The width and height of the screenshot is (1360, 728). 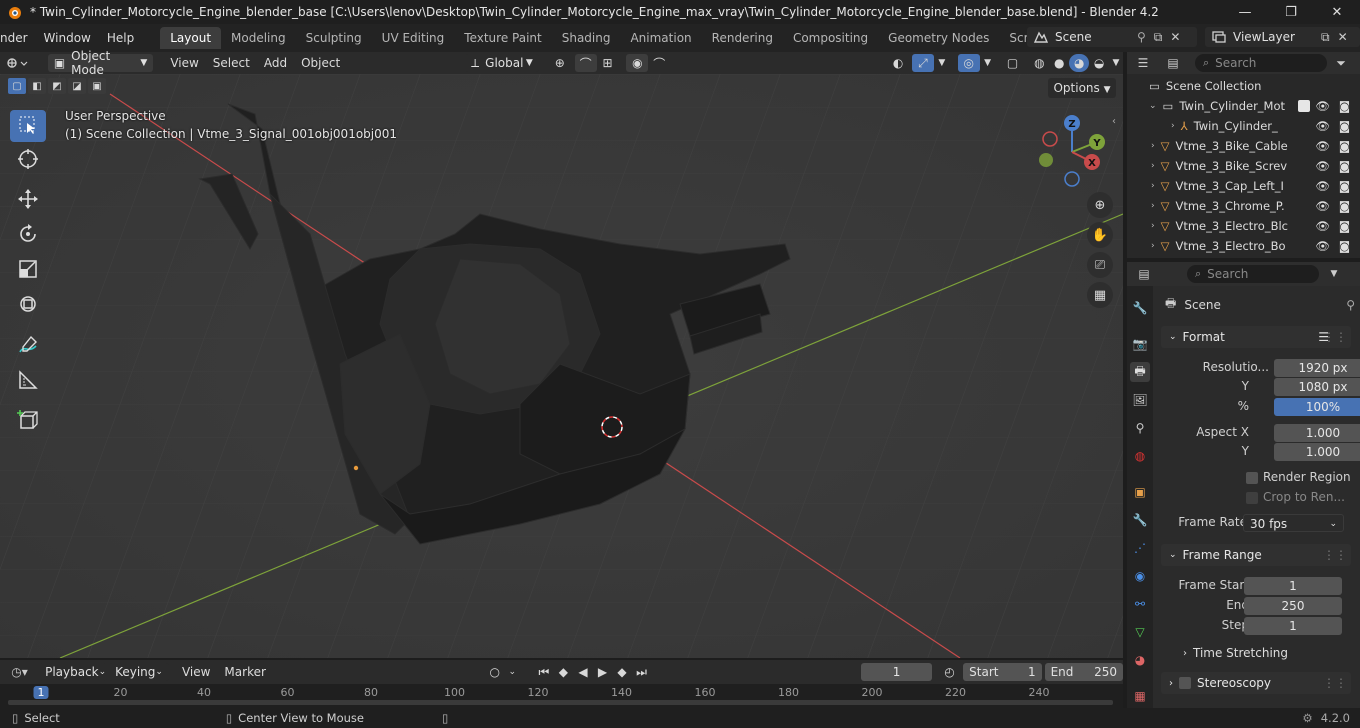 I want to click on next-keyframe-icon: ◆, so click(x=622, y=672).